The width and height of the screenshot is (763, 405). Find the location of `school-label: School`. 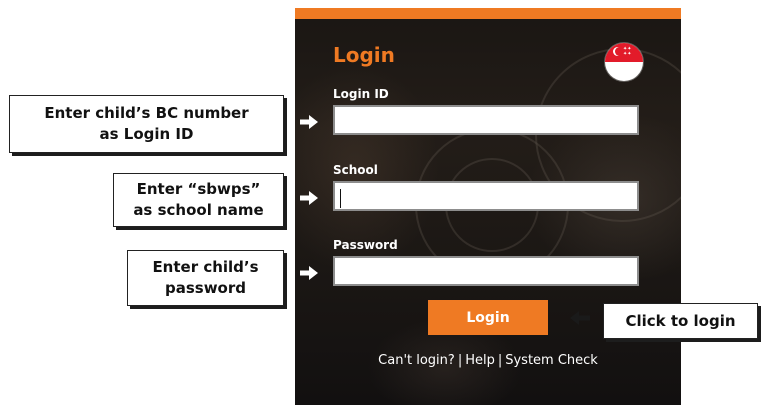

school-label: School is located at coordinates (355, 170).